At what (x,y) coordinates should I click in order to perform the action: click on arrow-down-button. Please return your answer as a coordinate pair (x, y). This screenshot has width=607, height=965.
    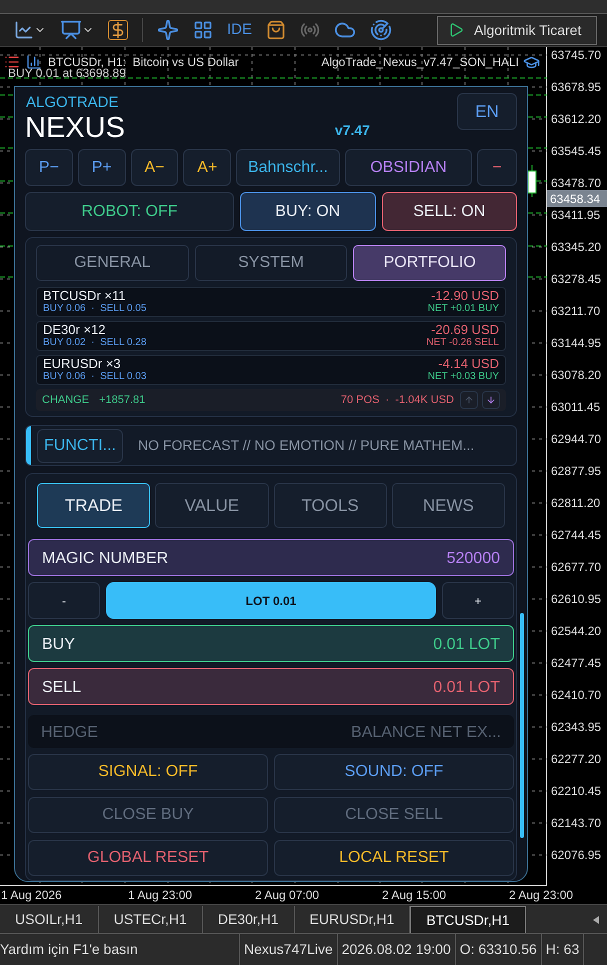
    Looking at the image, I should click on (491, 400).